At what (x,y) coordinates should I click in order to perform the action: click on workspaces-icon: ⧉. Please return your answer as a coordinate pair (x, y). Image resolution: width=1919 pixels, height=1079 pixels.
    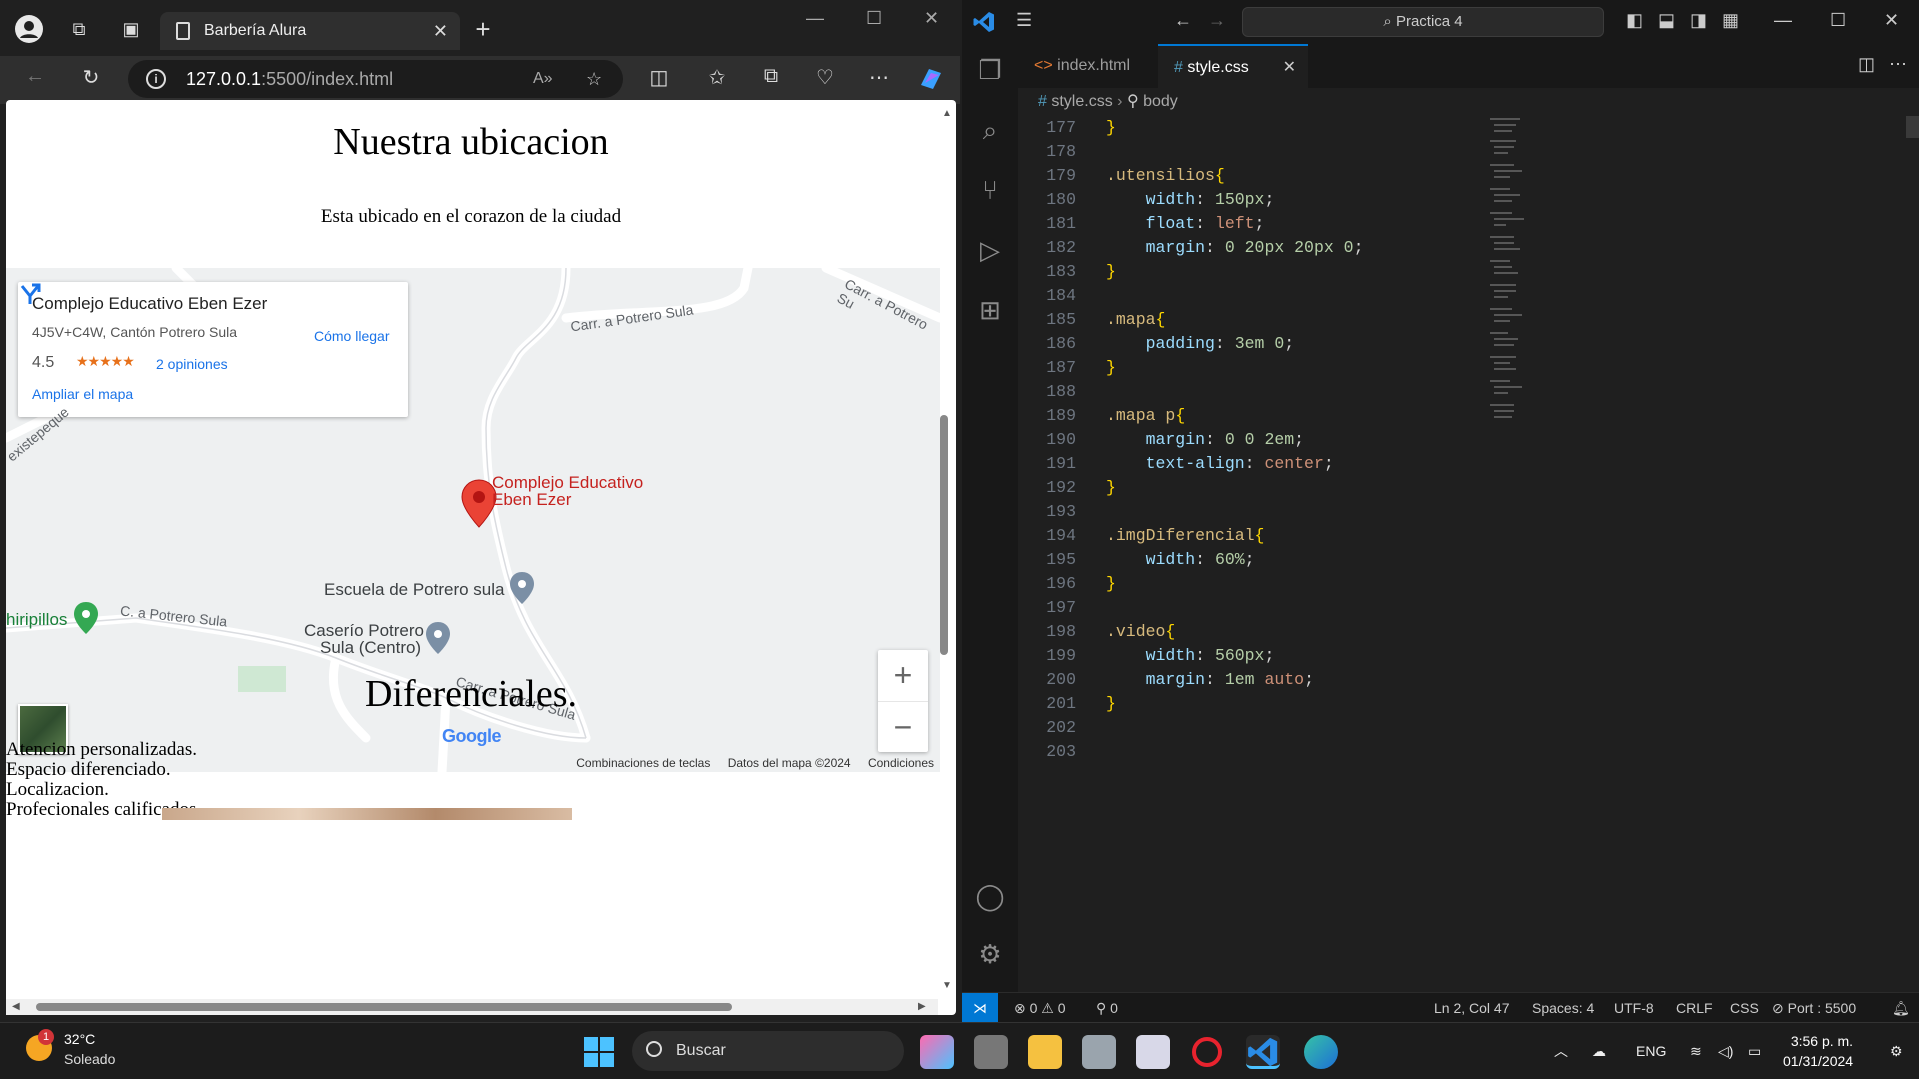
    Looking at the image, I should click on (79, 29).